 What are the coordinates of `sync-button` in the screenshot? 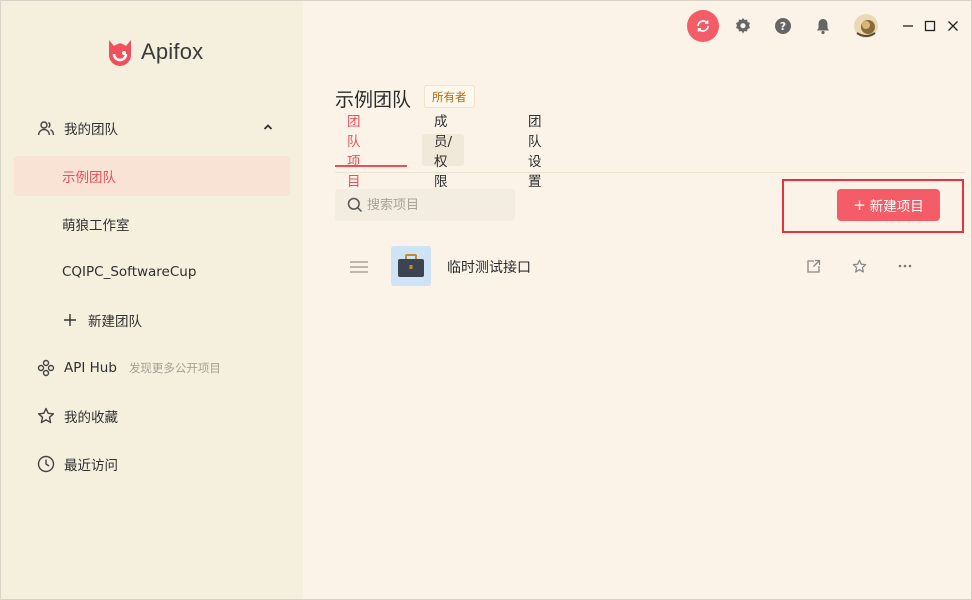 It's located at (703, 26).